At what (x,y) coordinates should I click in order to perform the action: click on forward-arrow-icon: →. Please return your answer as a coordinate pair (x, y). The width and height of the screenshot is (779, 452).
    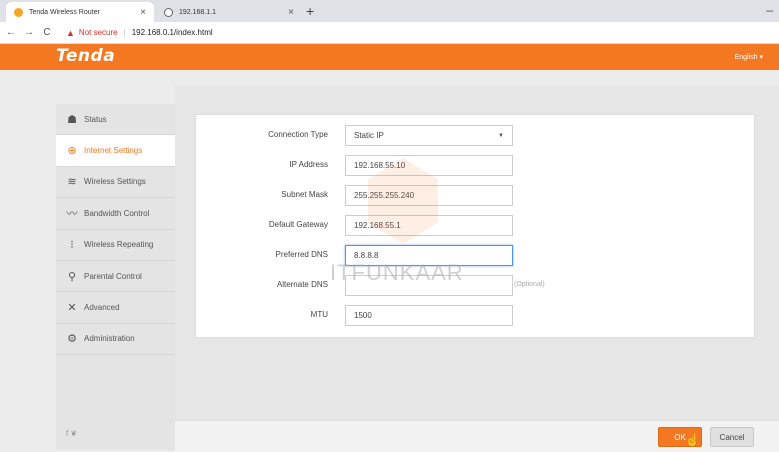
    Looking at the image, I should click on (29, 32).